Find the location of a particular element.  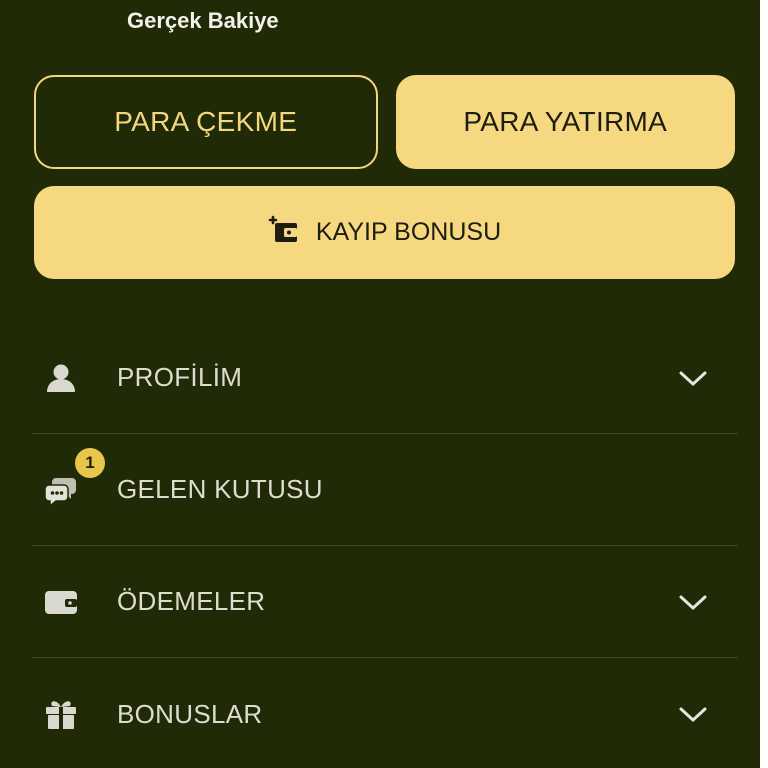

loss-bonus-label: KAYIP BONUSU is located at coordinates (408, 232).